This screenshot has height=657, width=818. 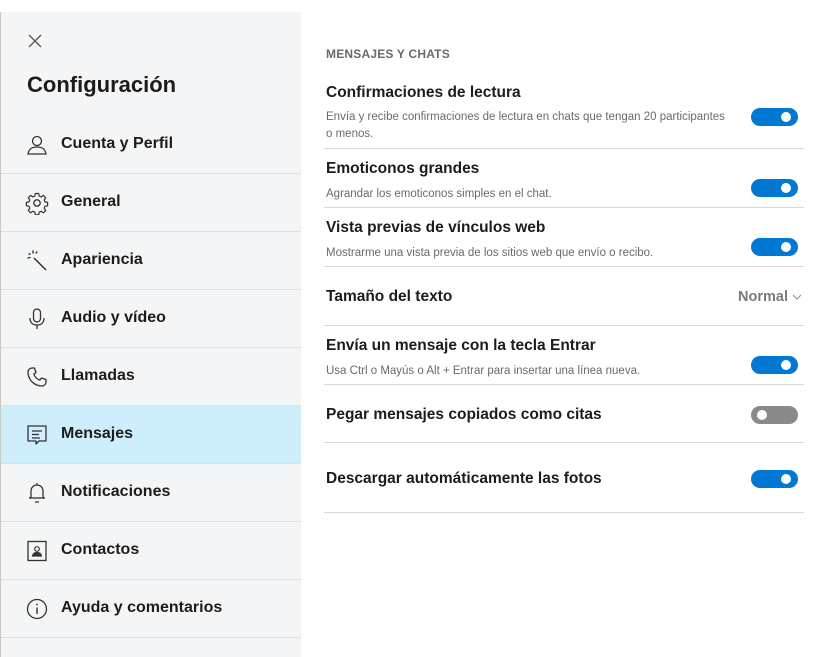 I want to click on sidebar-item-cuenta-y-perfil: Cuenta y Perfil, so click(x=151, y=145).